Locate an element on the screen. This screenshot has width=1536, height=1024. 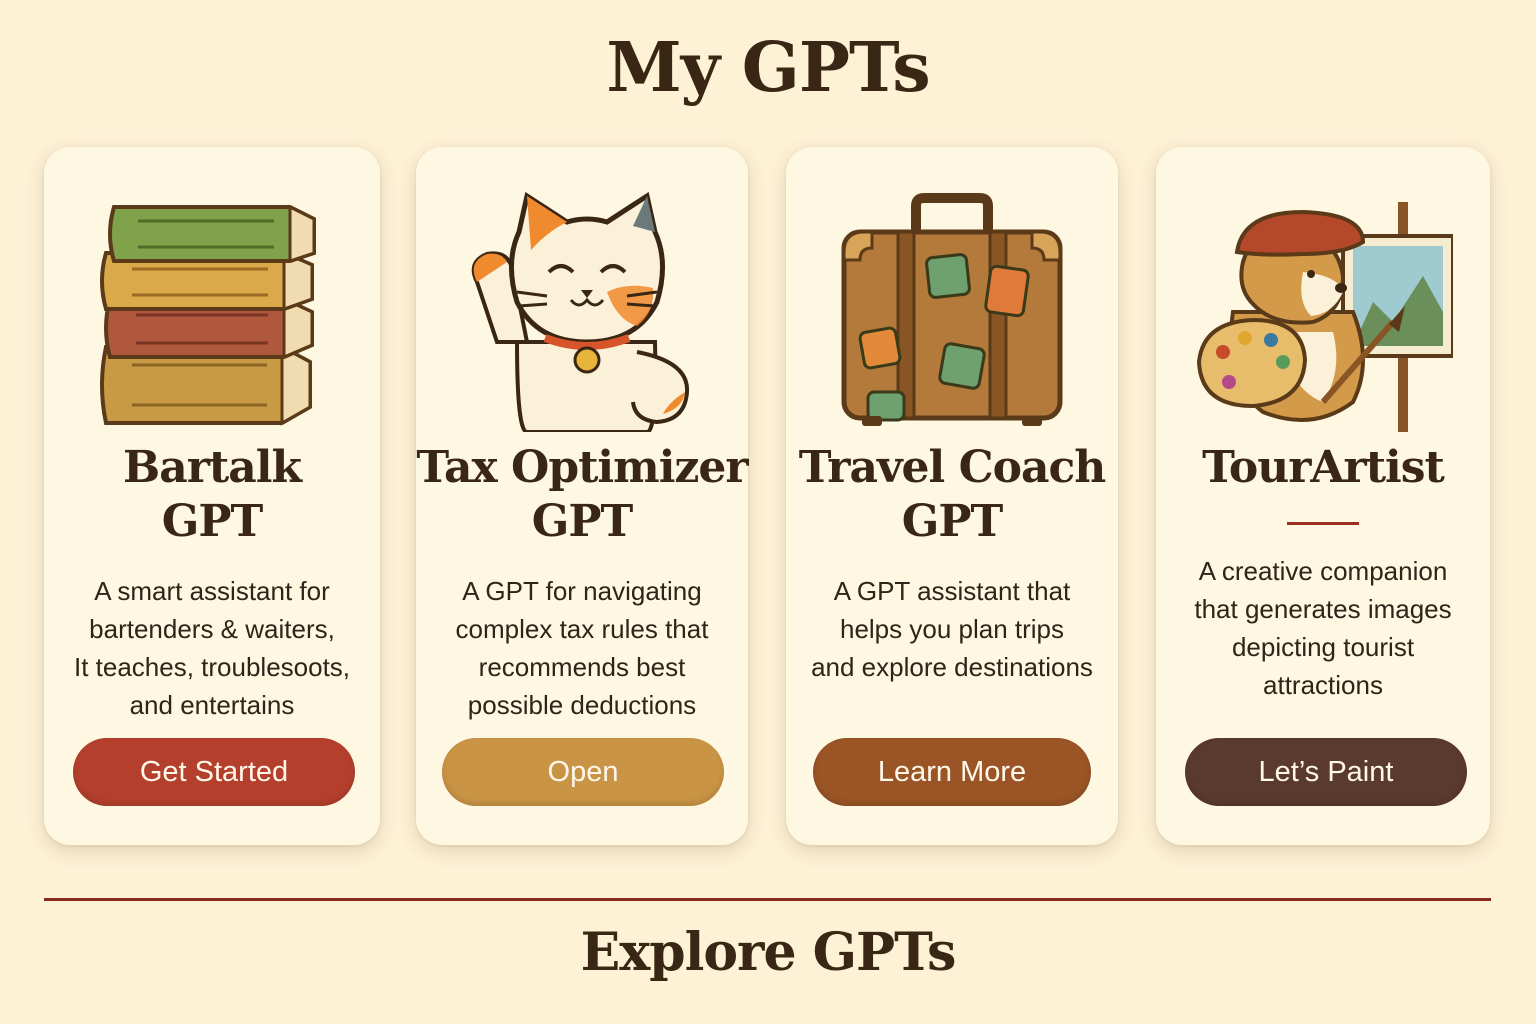
title-divider is located at coordinates (1323, 523).